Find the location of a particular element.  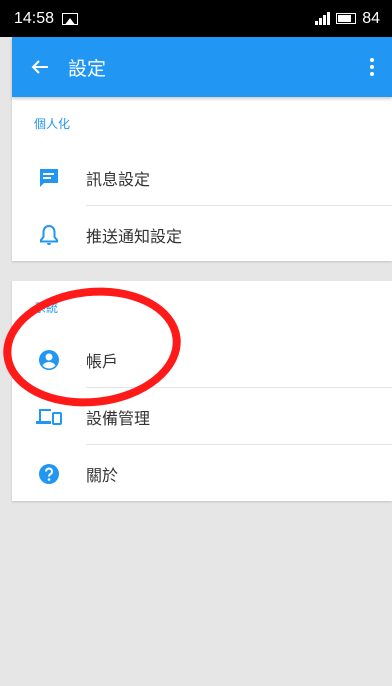

device-management-label: 設備管理 is located at coordinates (118, 418).